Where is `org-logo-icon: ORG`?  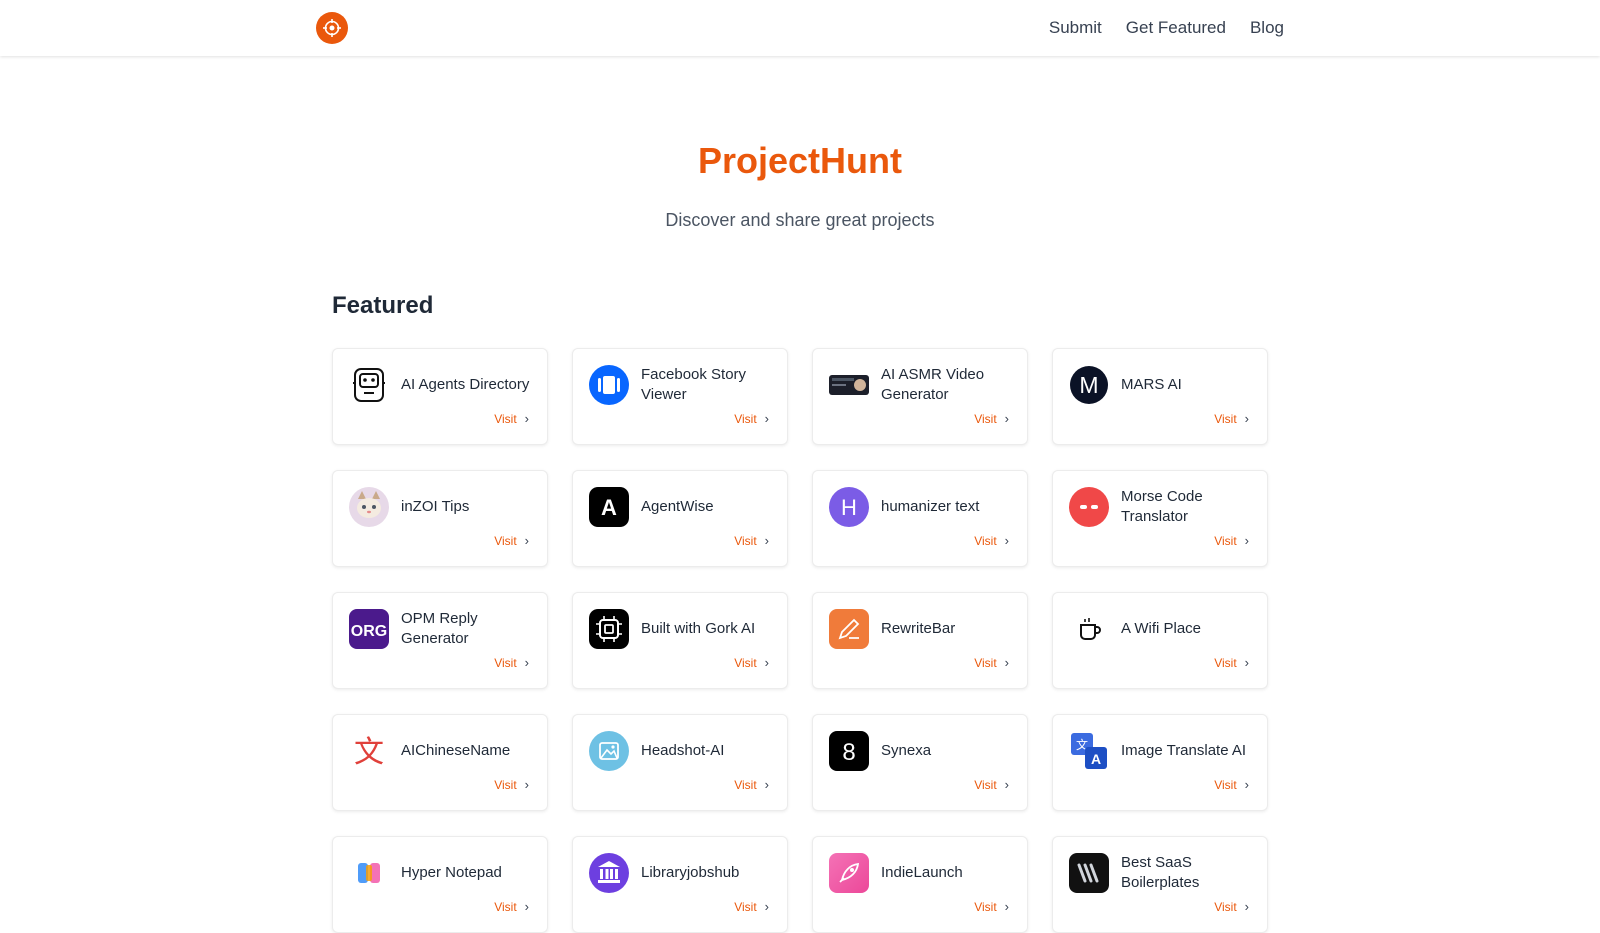 org-logo-icon: ORG is located at coordinates (369, 629).